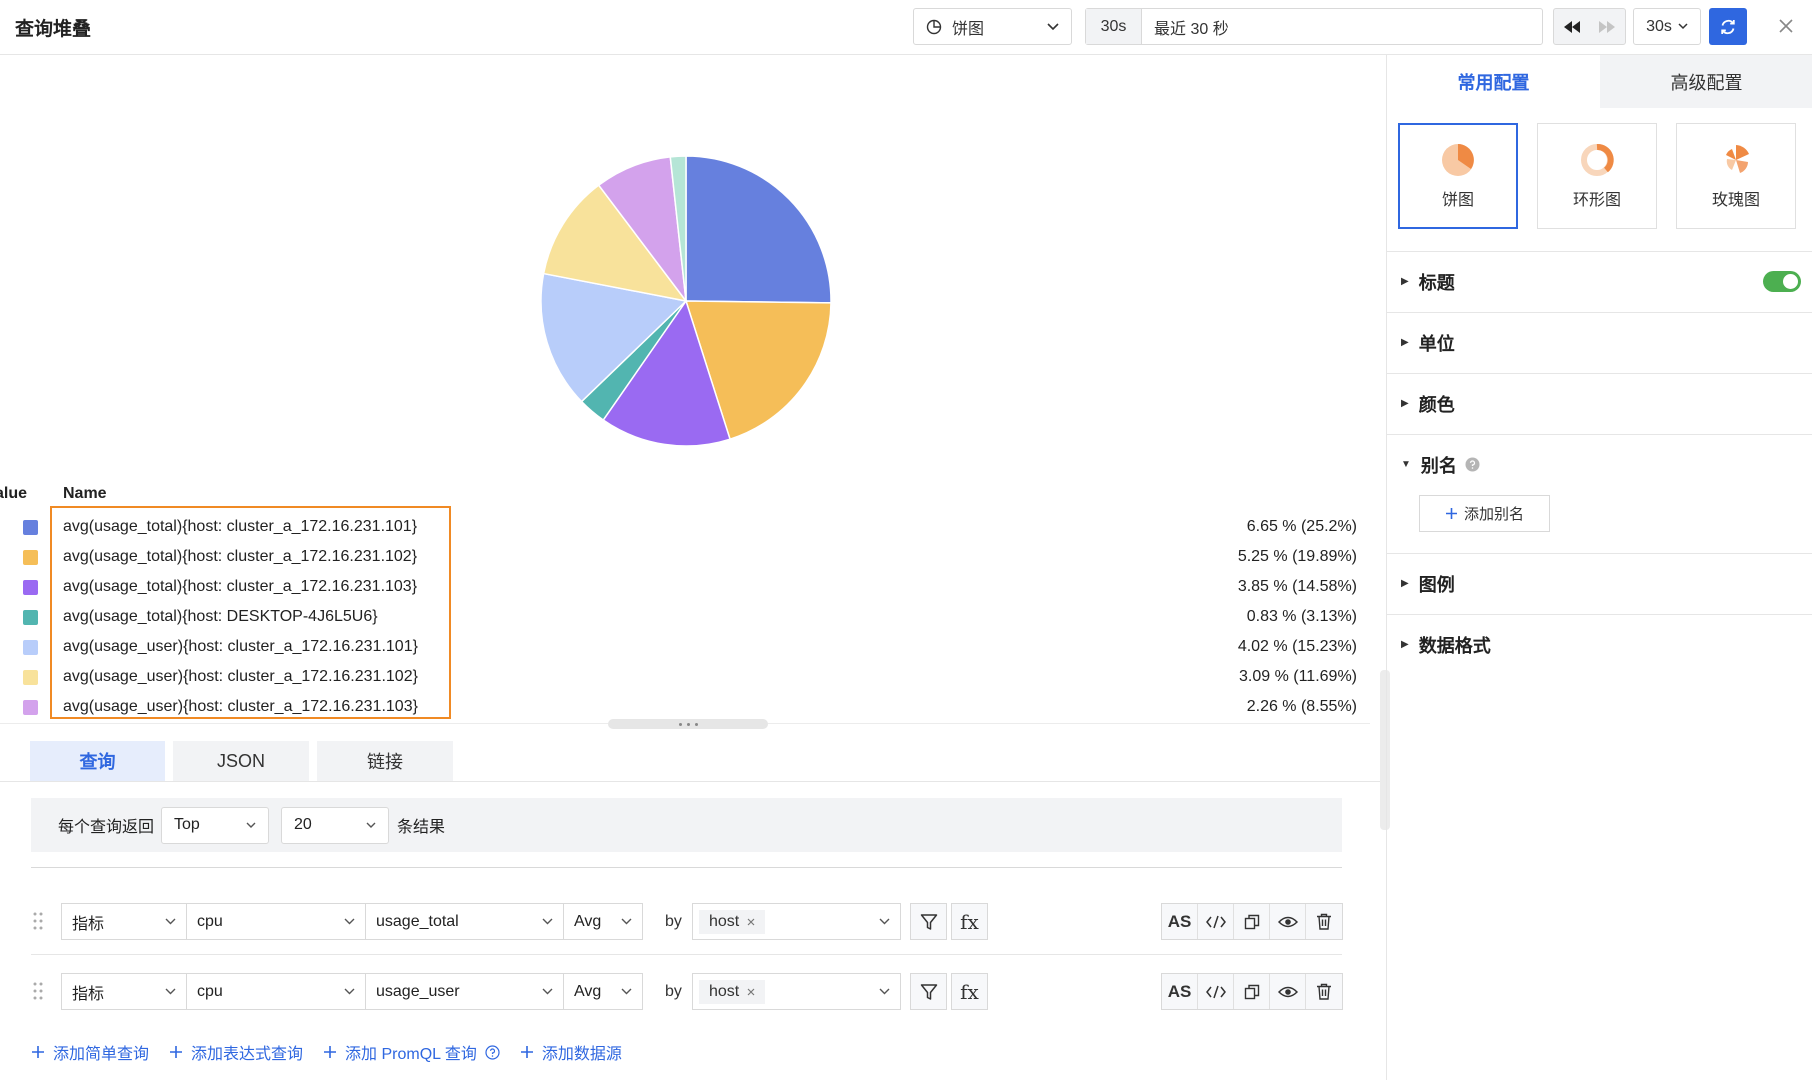 The image size is (1812, 1080). Describe the element at coordinates (1114, 26) in the screenshot. I see `time-short-label: 30s` at that location.